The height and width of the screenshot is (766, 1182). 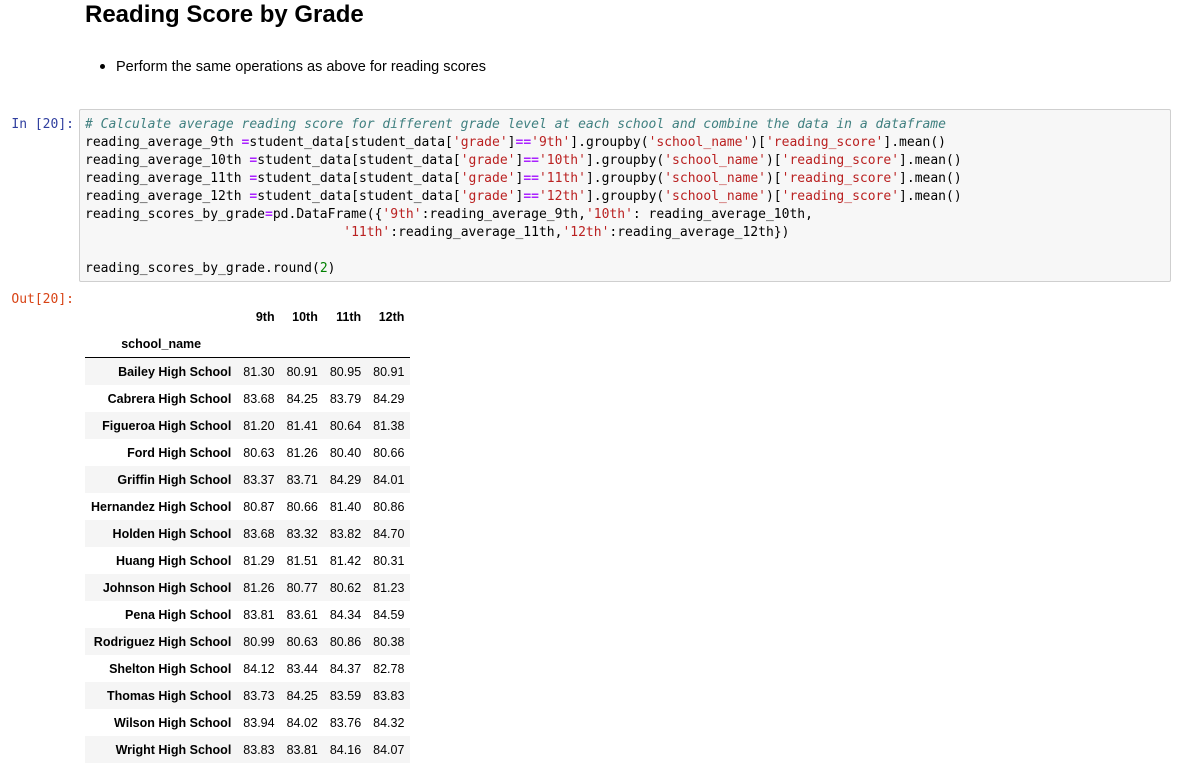 I want to click on table-cell: 83.81, so click(x=259, y=614).